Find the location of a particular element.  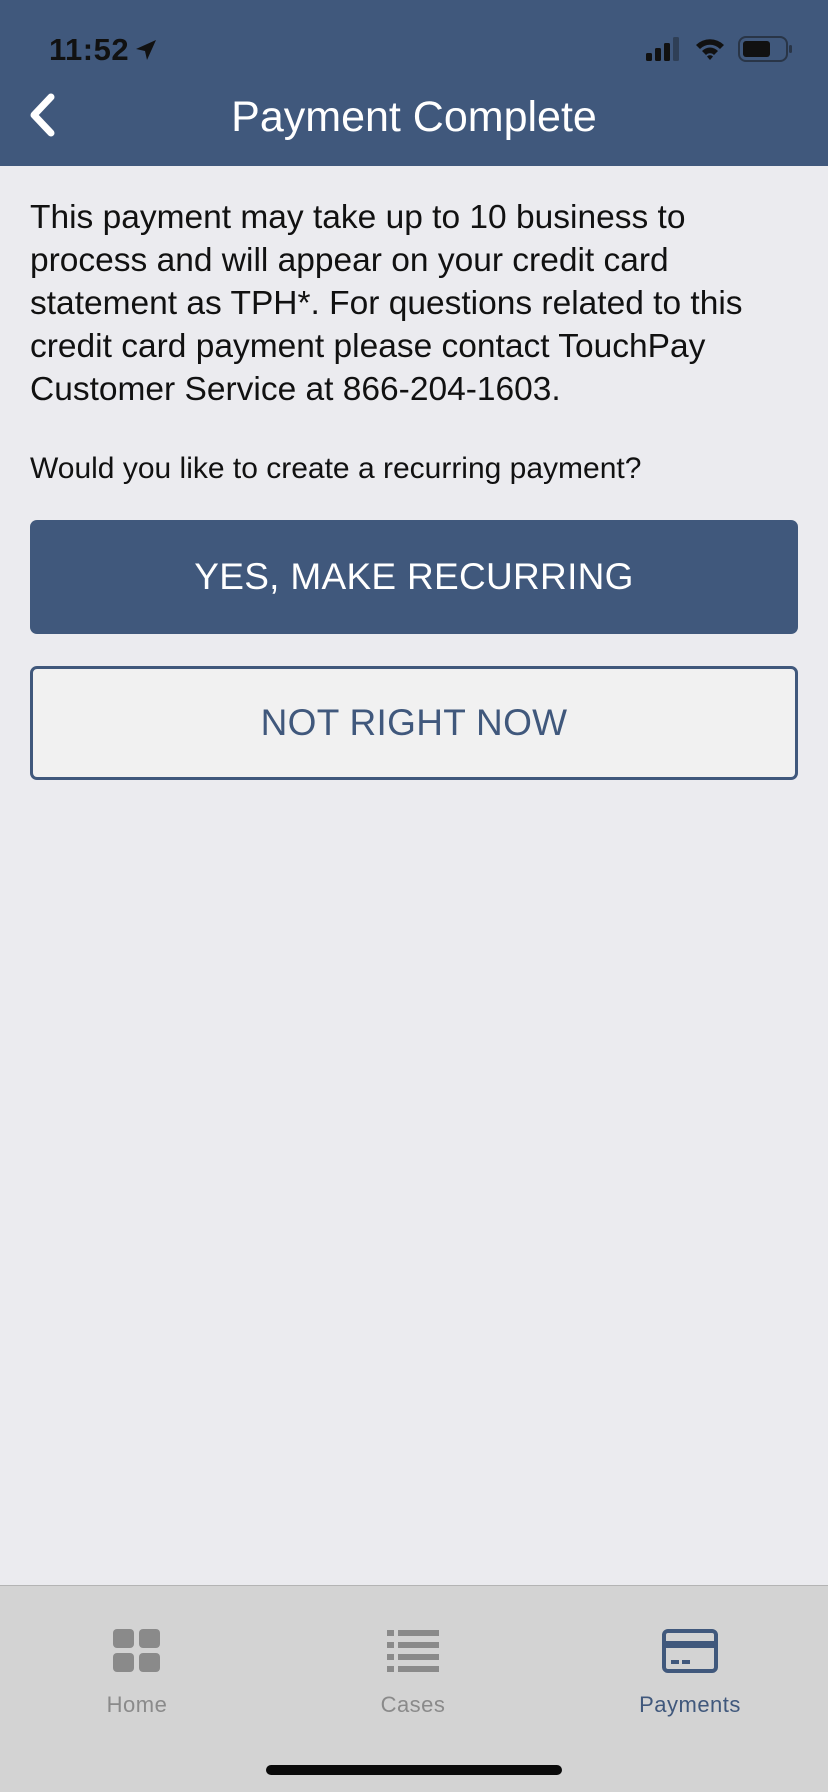

tab-payments-label: Payments is located at coordinates (690, 1704).